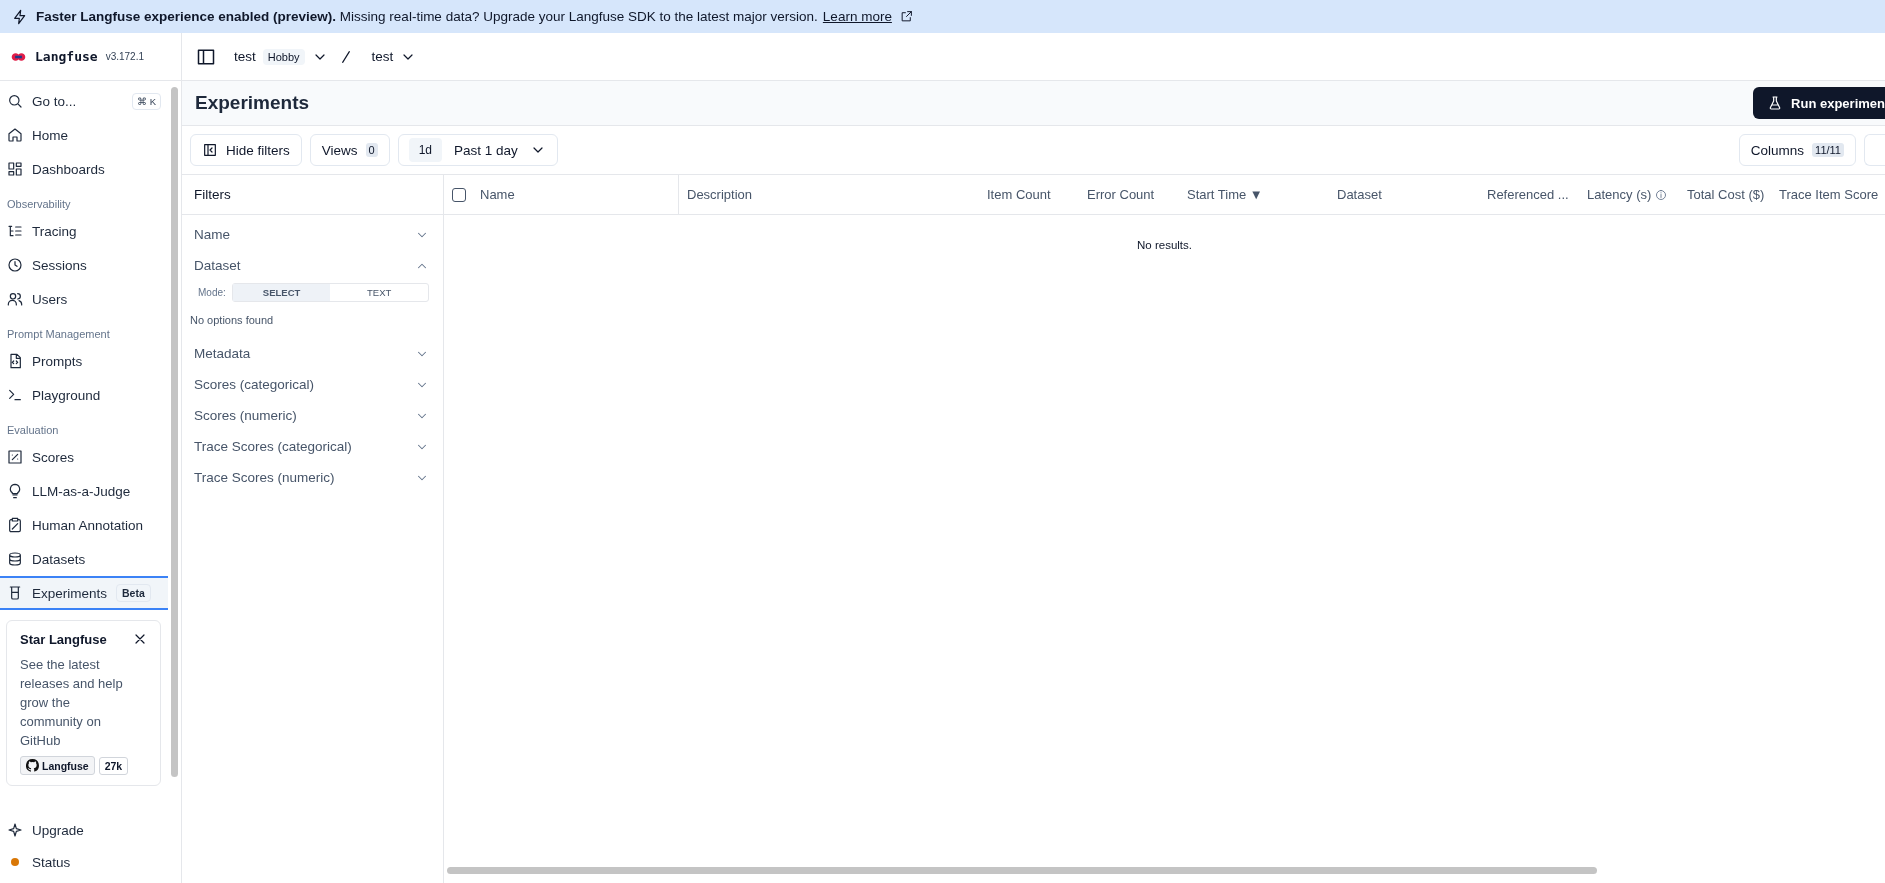 The image size is (1885, 883). Describe the element at coordinates (15, 395) in the screenshot. I see `terminal-icon` at that location.